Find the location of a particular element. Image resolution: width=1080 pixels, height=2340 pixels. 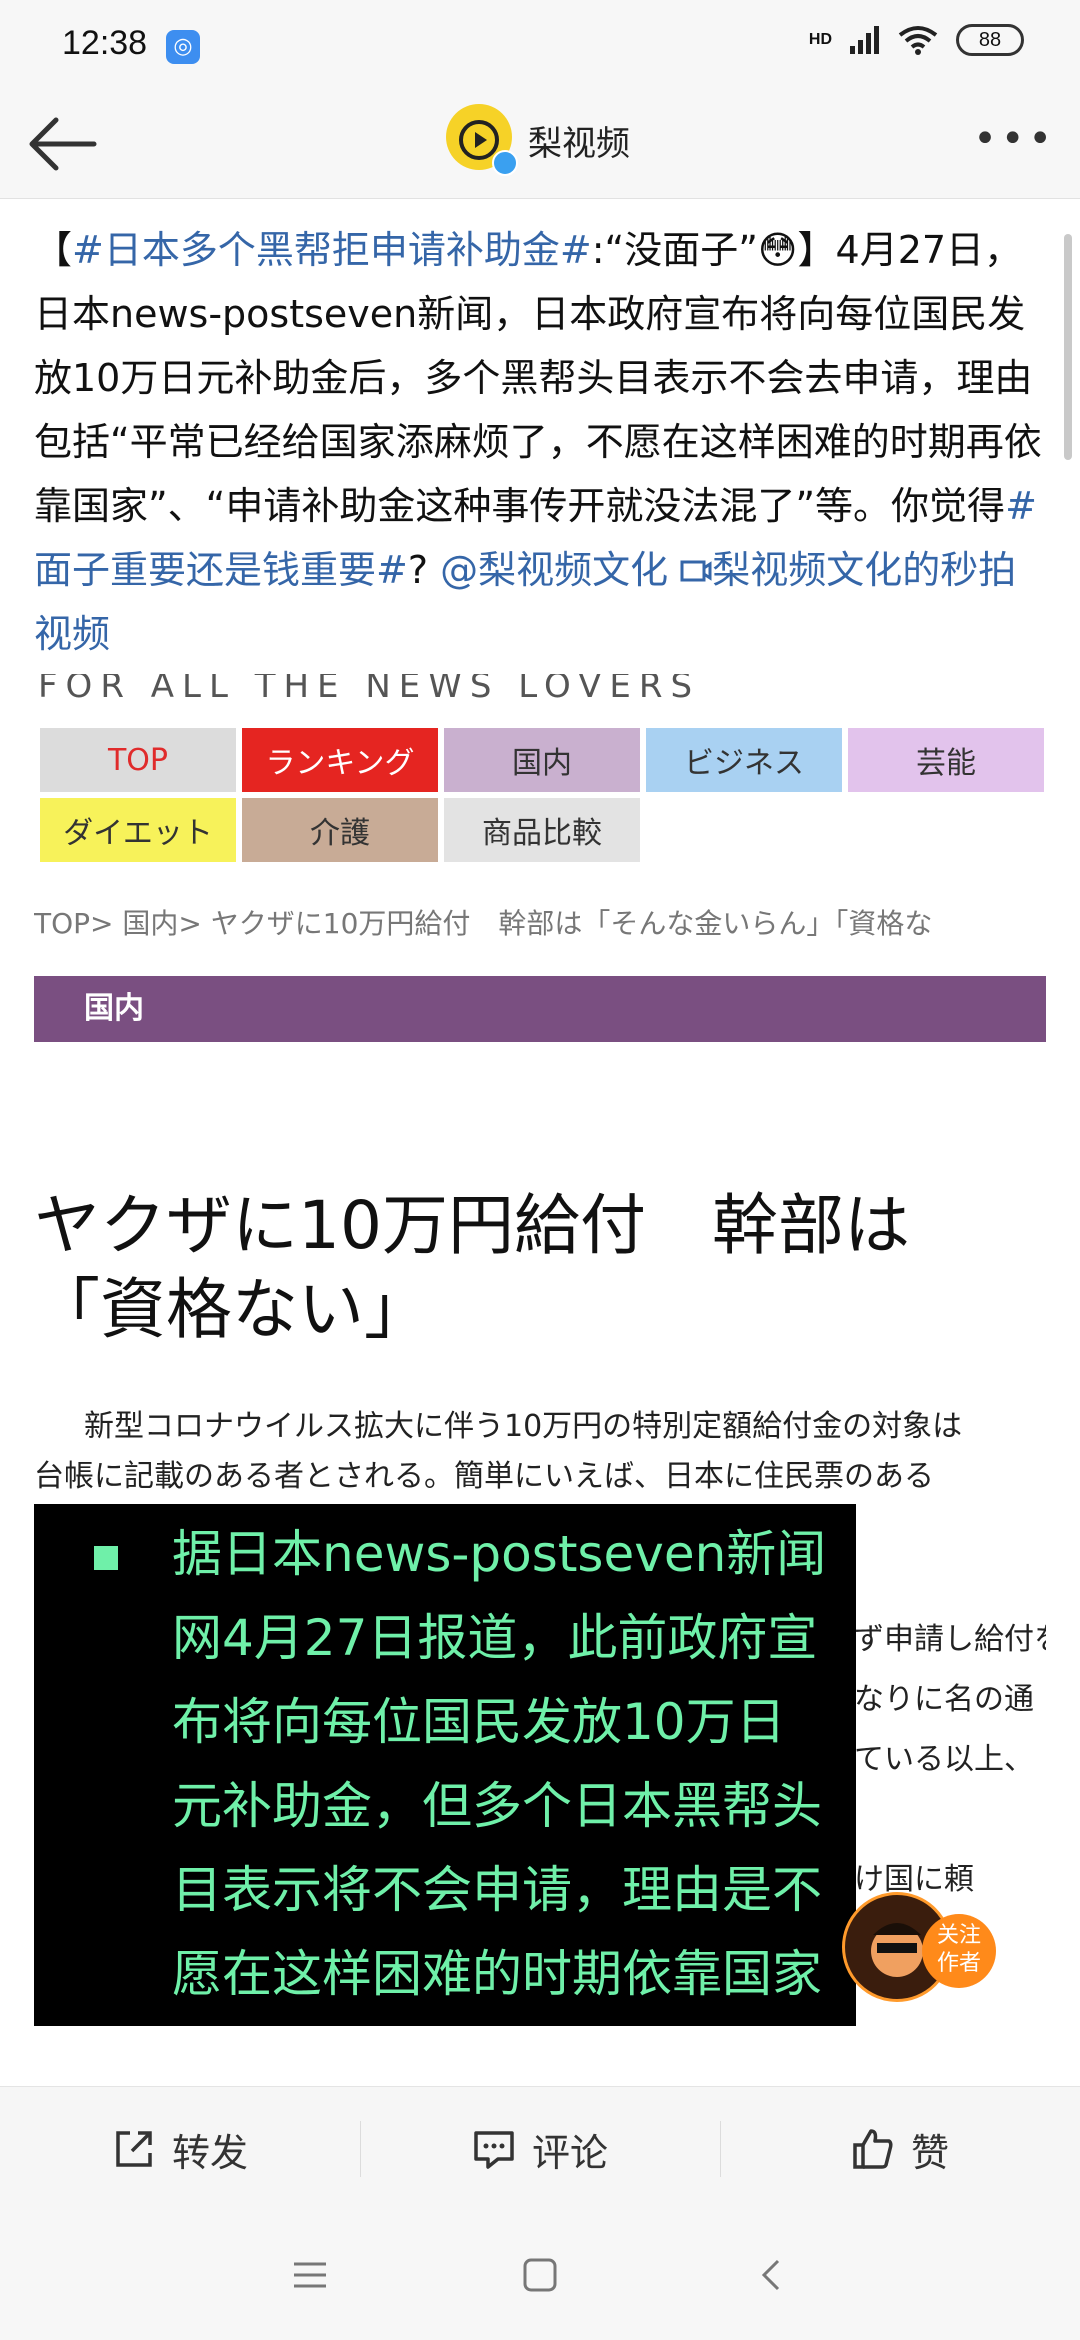

category-tab: ダイエット is located at coordinates (138, 830).